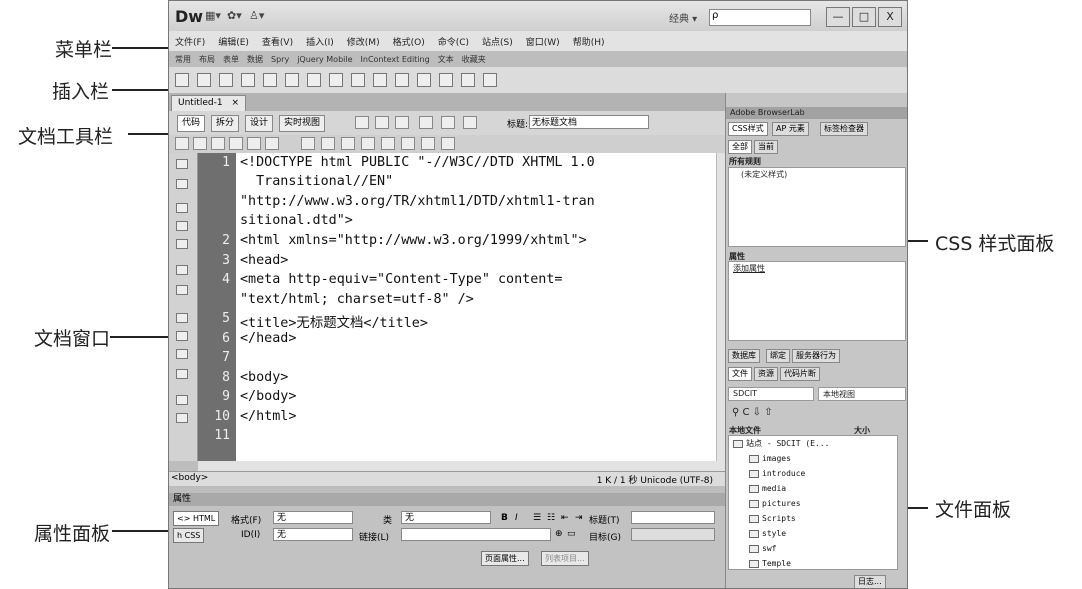  I want to click on open-docs-icon, so click(182, 164).